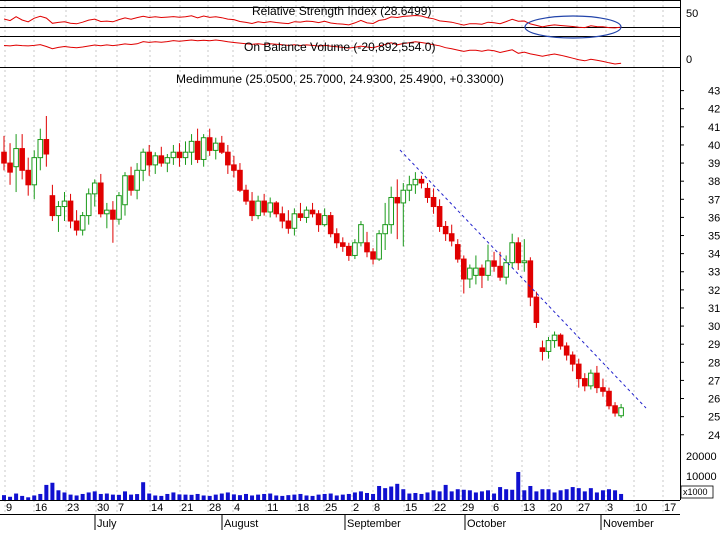 The image size is (727, 535). Describe the element at coordinates (241, 524) in the screenshot. I see `x-month-label: August` at that location.